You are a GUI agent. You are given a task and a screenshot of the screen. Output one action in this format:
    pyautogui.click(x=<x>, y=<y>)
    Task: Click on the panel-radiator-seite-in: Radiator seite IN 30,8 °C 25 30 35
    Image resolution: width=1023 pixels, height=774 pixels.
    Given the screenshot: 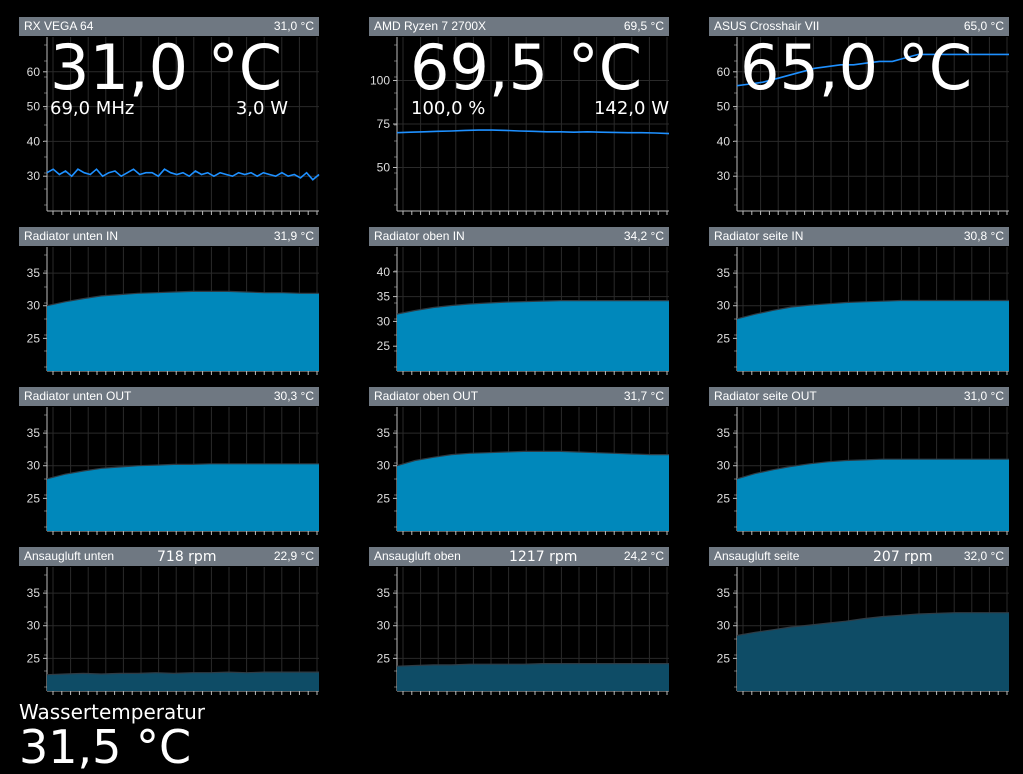 What is the action you would take?
    pyautogui.click(x=859, y=301)
    